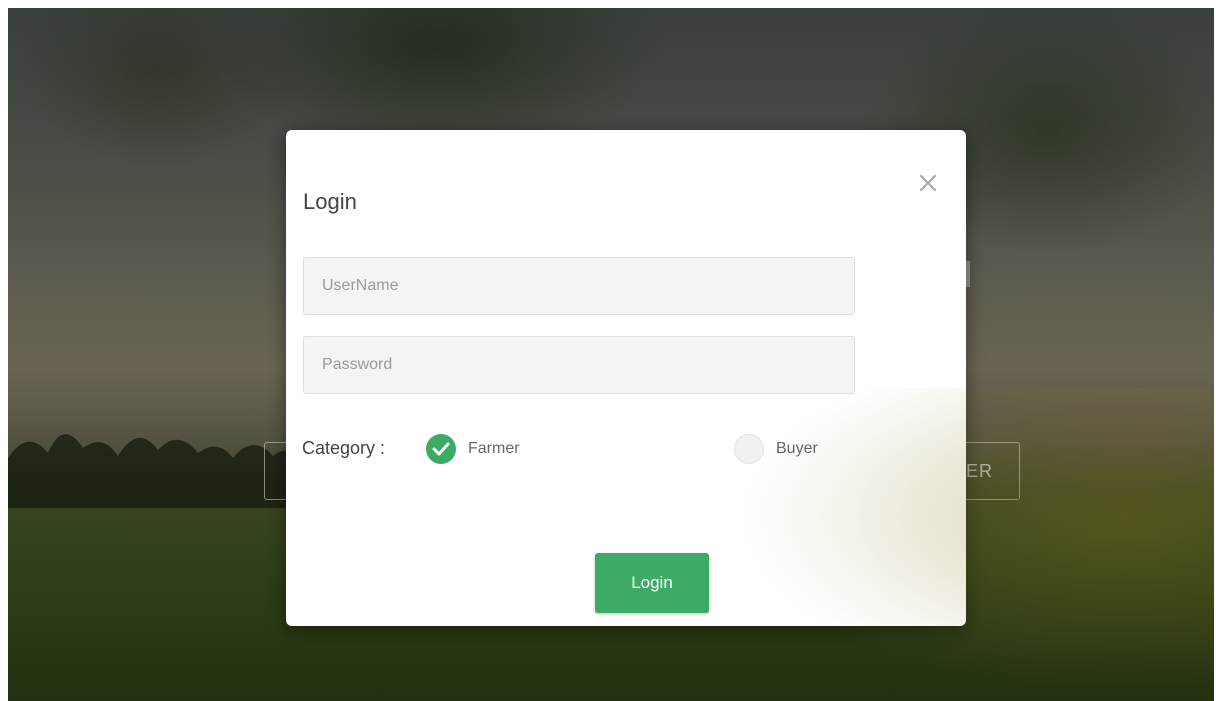  What do you see at coordinates (494, 449) in the screenshot?
I see `farmer-radio-label: Farmer` at bounding box center [494, 449].